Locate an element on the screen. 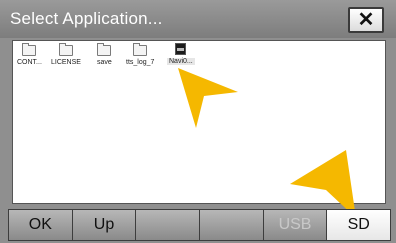 The image size is (396, 243). file-item-save: save is located at coordinates (104, 54).